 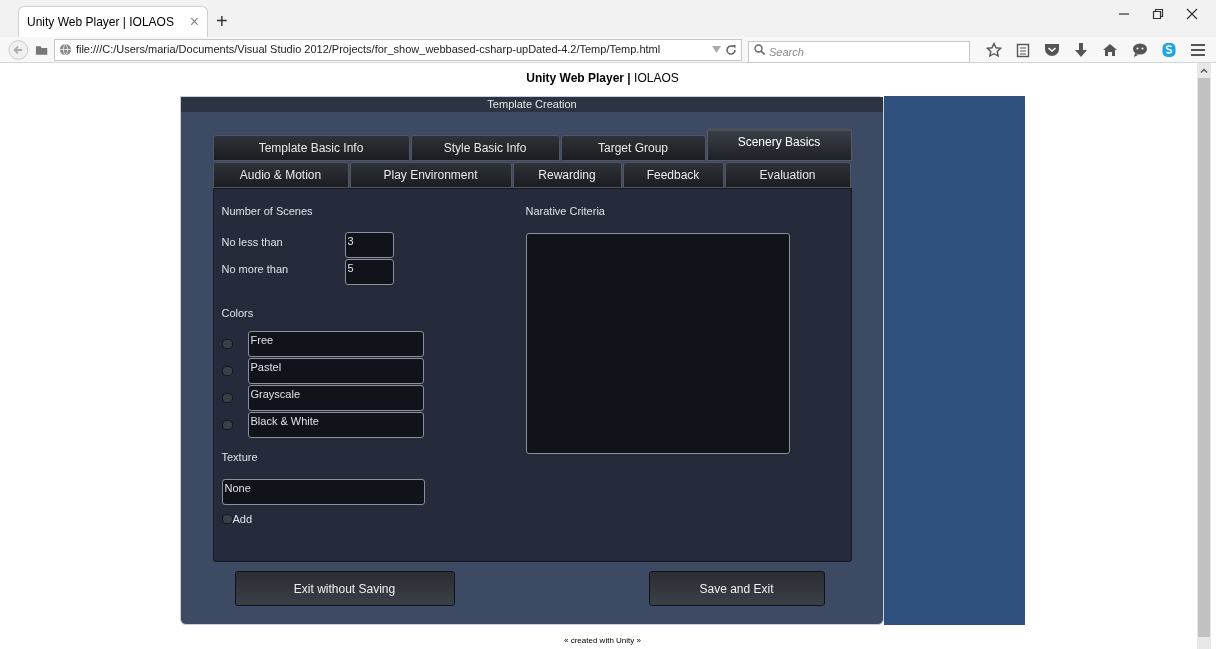 I want to click on close-tab-button: ×, so click(x=194, y=22).